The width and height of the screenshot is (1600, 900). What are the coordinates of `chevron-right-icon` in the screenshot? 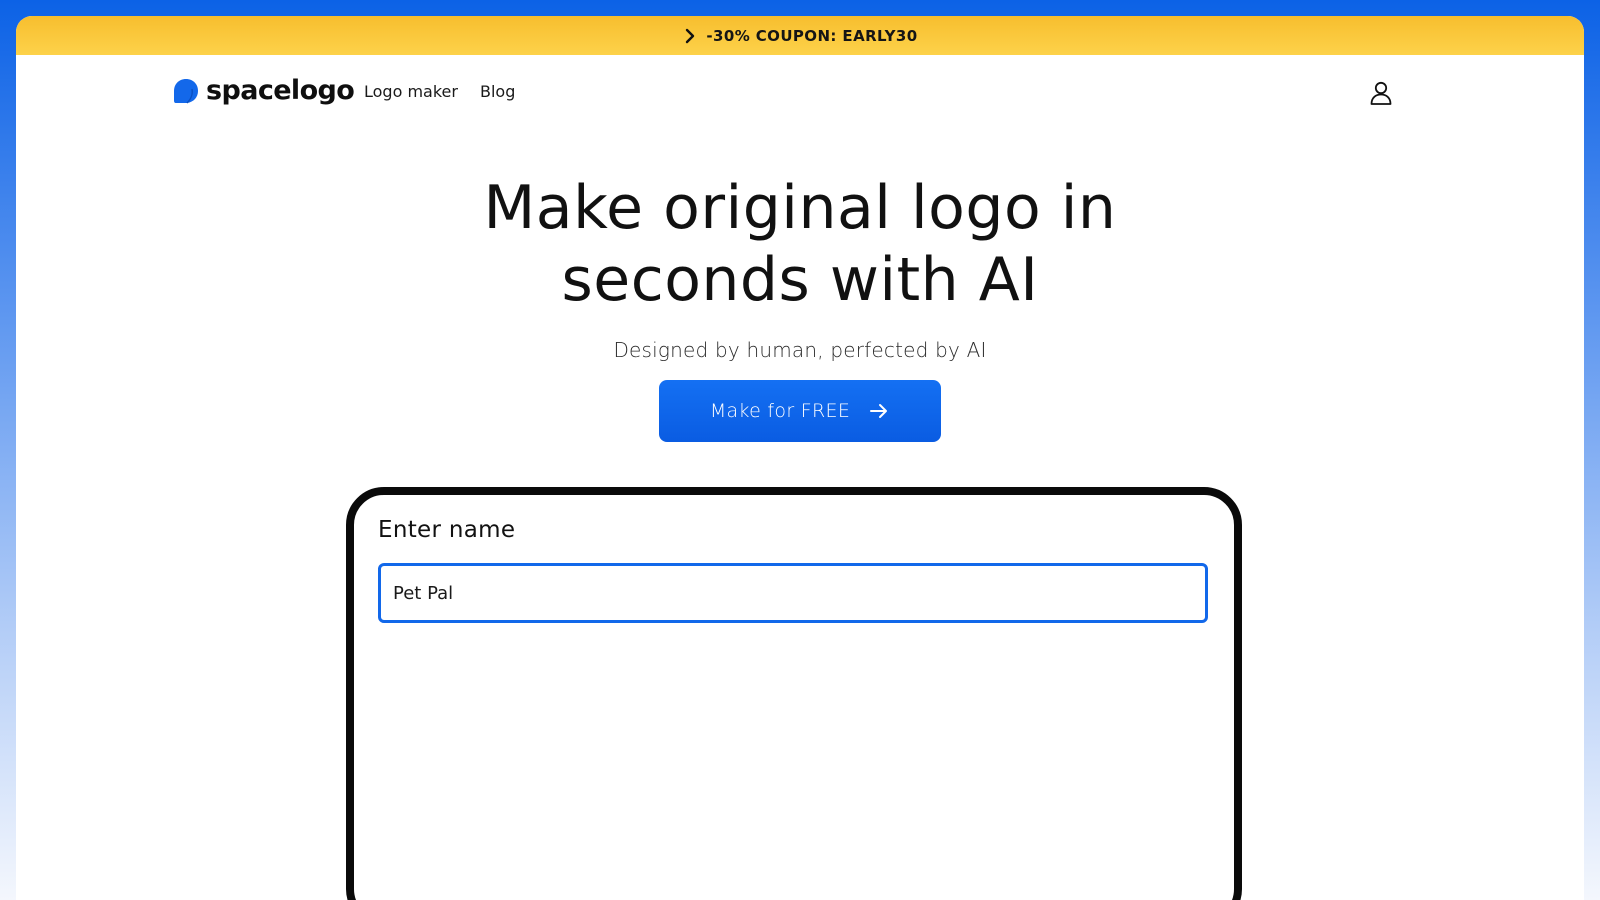 It's located at (690, 36).